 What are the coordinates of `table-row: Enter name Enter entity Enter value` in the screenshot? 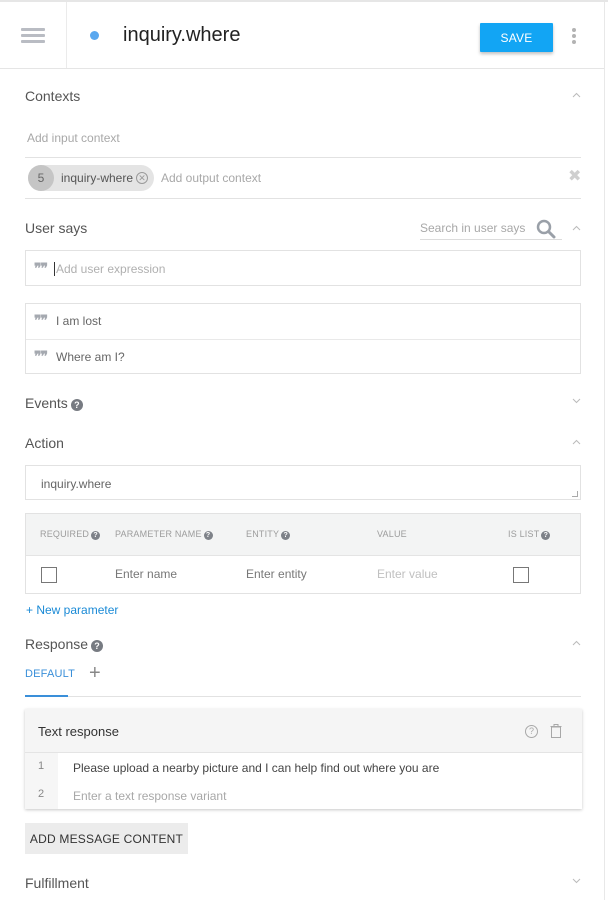 It's located at (303, 574).